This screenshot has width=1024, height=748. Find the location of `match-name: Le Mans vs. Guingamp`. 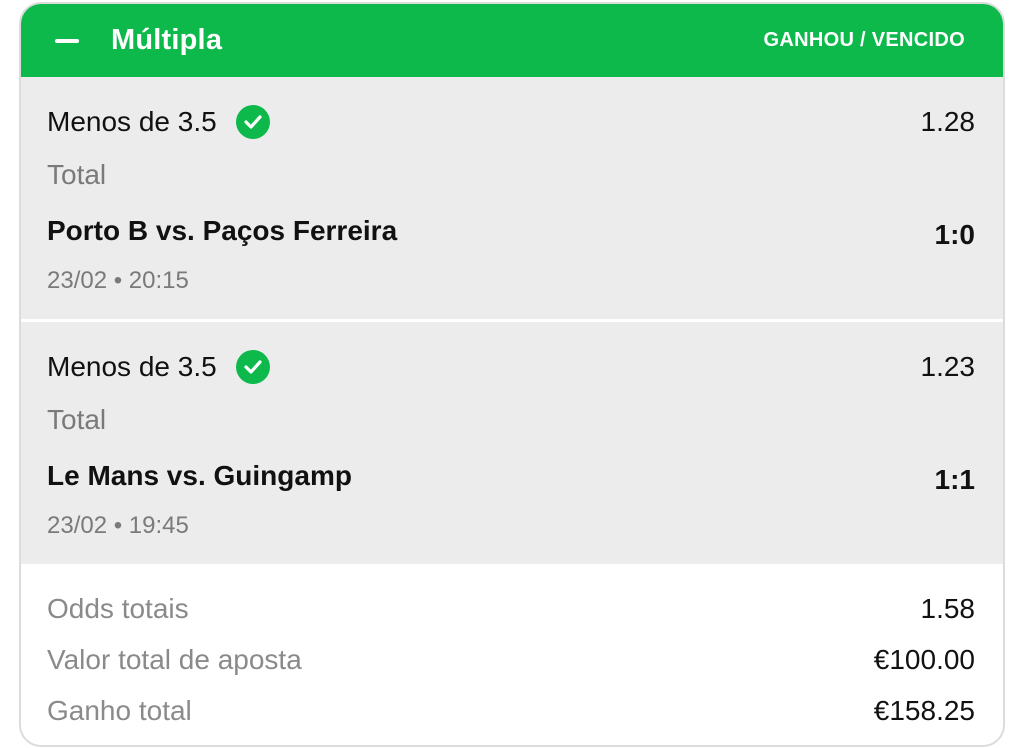

match-name: Le Mans vs. Guingamp is located at coordinates (199, 475).